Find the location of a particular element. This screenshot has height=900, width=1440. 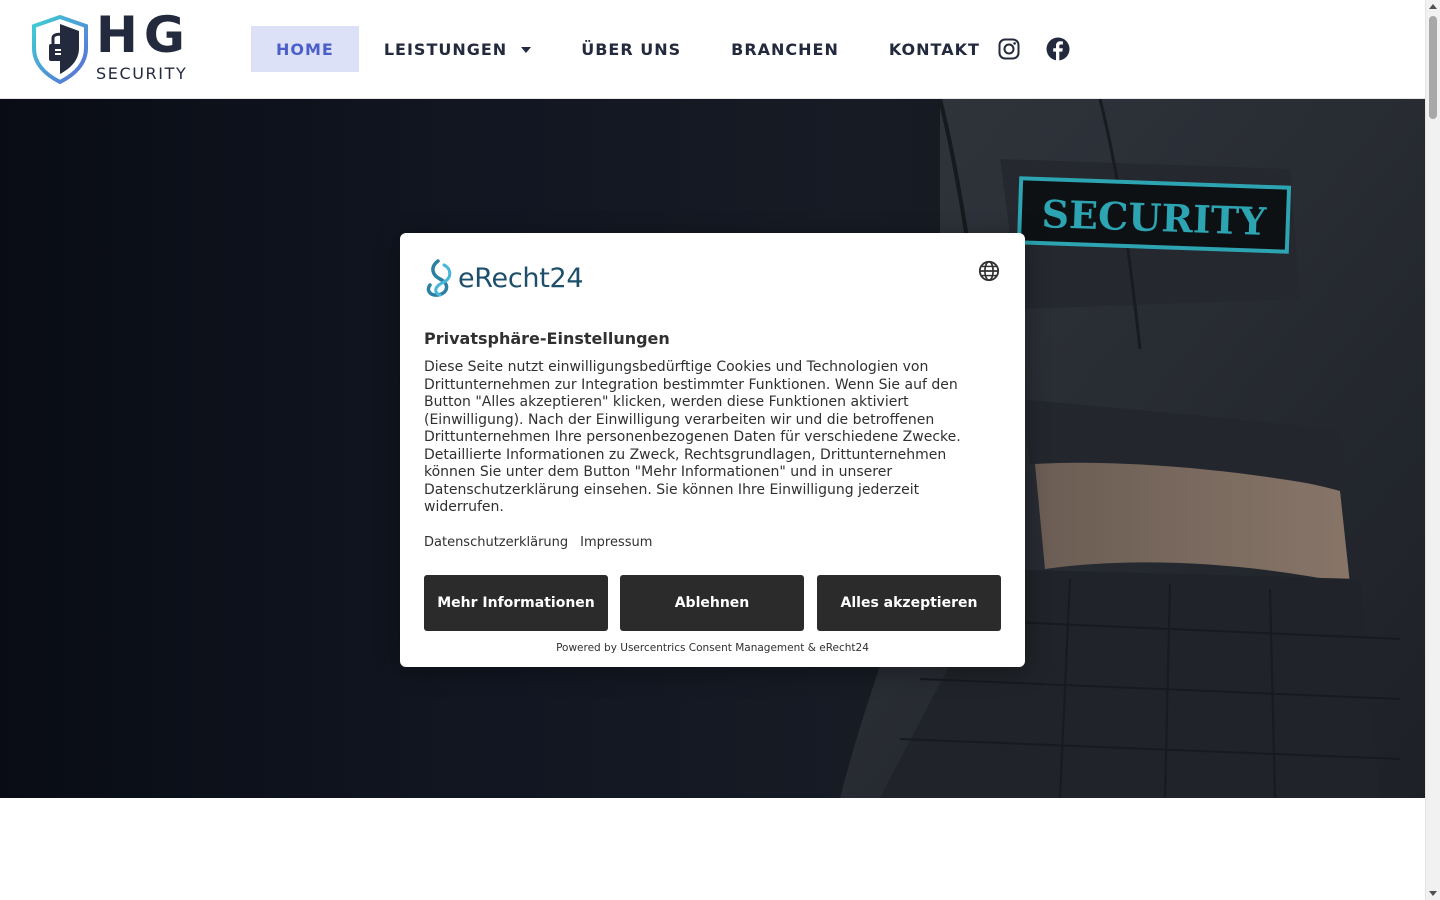

site-logo: HG SECURITY is located at coordinates (110, 48).